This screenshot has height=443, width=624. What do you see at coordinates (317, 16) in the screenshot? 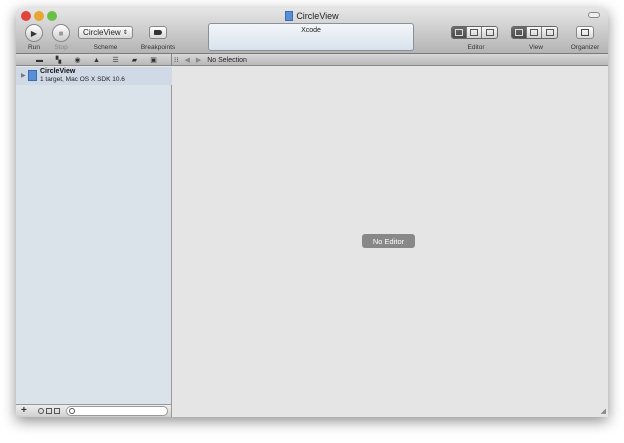
I see `window-title-text: CircleView` at bounding box center [317, 16].